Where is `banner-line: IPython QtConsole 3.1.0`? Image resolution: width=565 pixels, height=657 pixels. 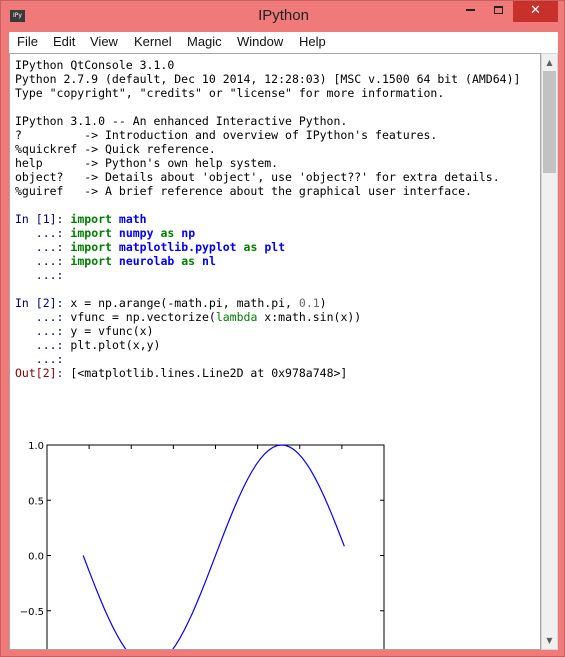 banner-line: IPython QtConsole 3.1.0 is located at coordinates (95, 65).